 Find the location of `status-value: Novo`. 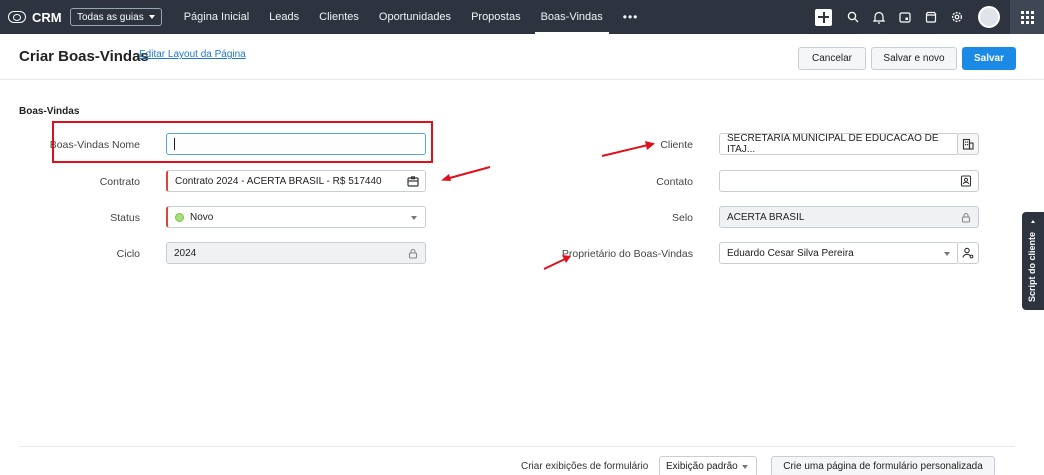

status-value: Novo is located at coordinates (202, 217).